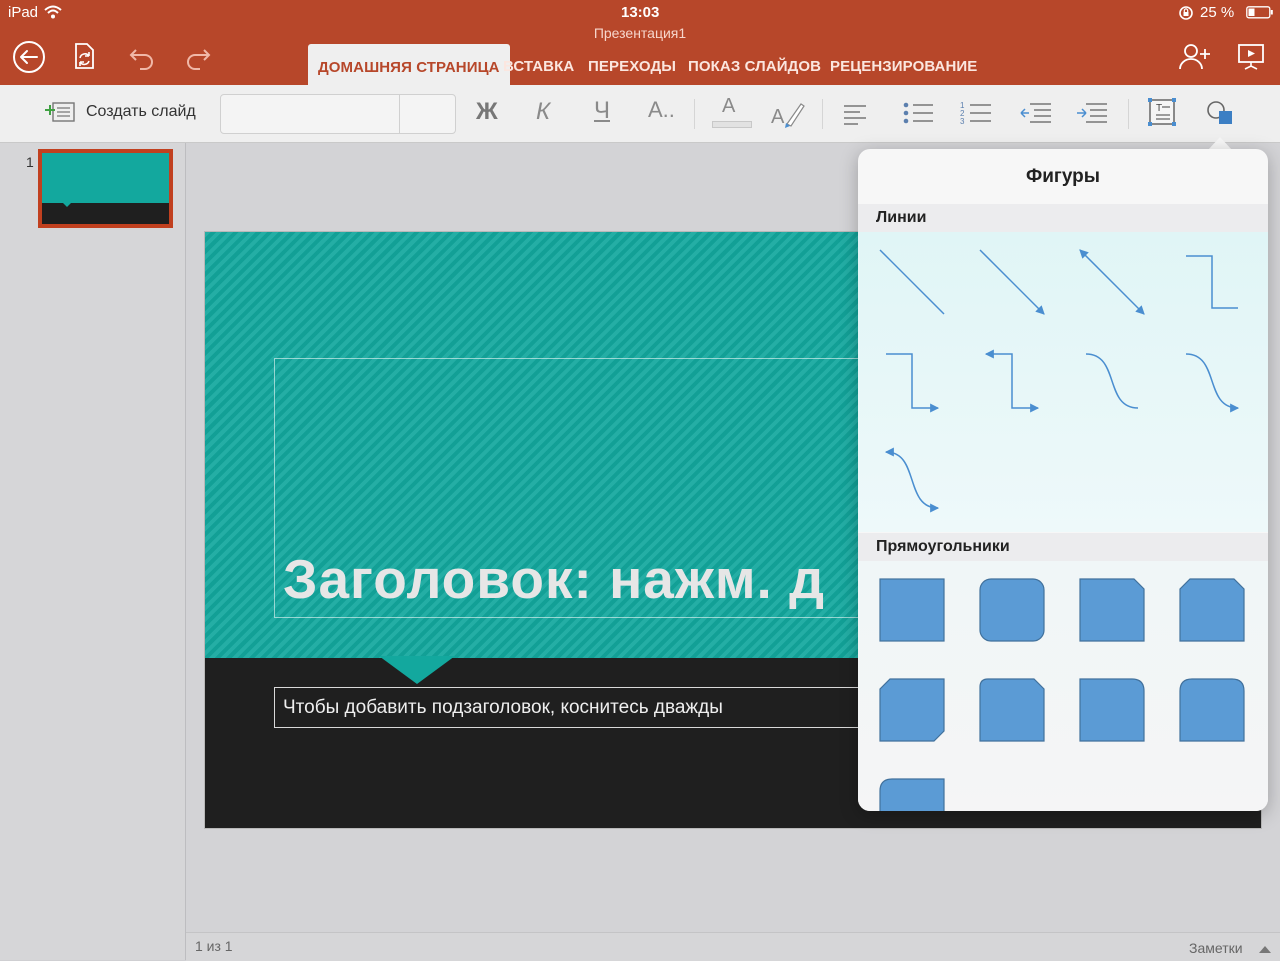 The height and width of the screenshot is (961, 1280). What do you see at coordinates (976, 115) in the screenshot?
I see `numbered-list-icon: 123` at bounding box center [976, 115].